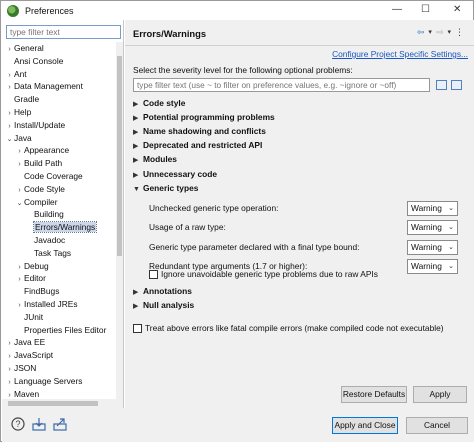 The height and width of the screenshot is (442, 474). What do you see at coordinates (30, 278) in the screenshot?
I see `tree-item-editor: › Editor` at bounding box center [30, 278].